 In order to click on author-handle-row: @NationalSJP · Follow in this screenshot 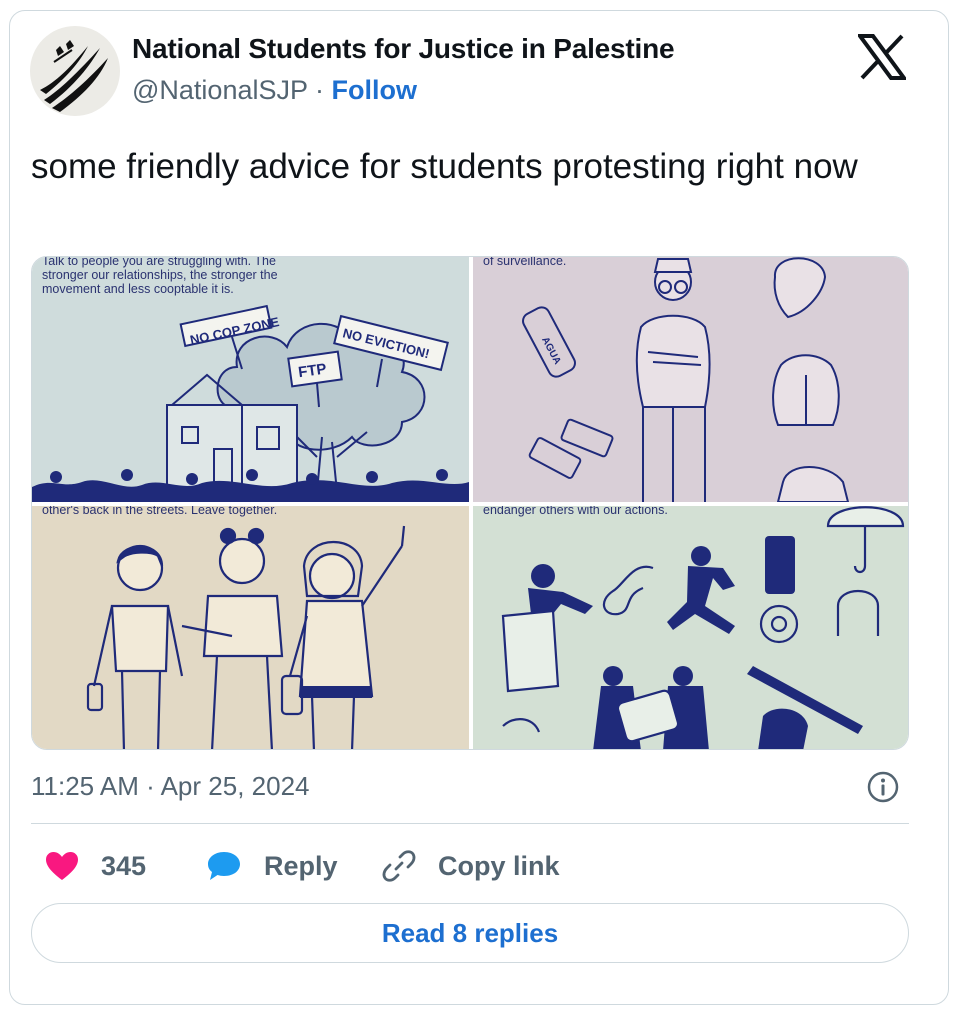, I will do `click(274, 90)`.